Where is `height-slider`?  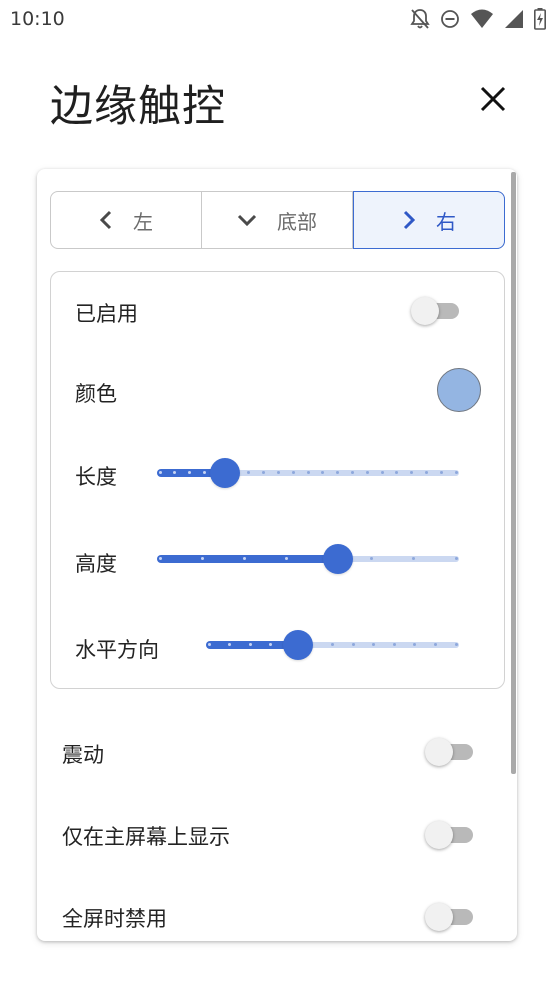 height-slider is located at coordinates (308, 559).